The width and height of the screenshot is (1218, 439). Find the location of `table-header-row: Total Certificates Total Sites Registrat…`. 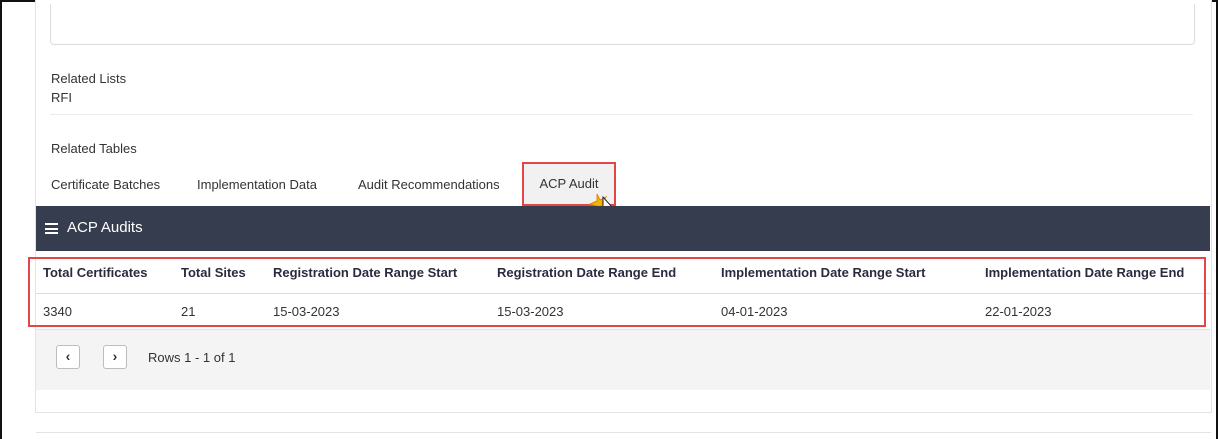

table-header-row: Total Certificates Total Sites Registrat… is located at coordinates (623, 272).